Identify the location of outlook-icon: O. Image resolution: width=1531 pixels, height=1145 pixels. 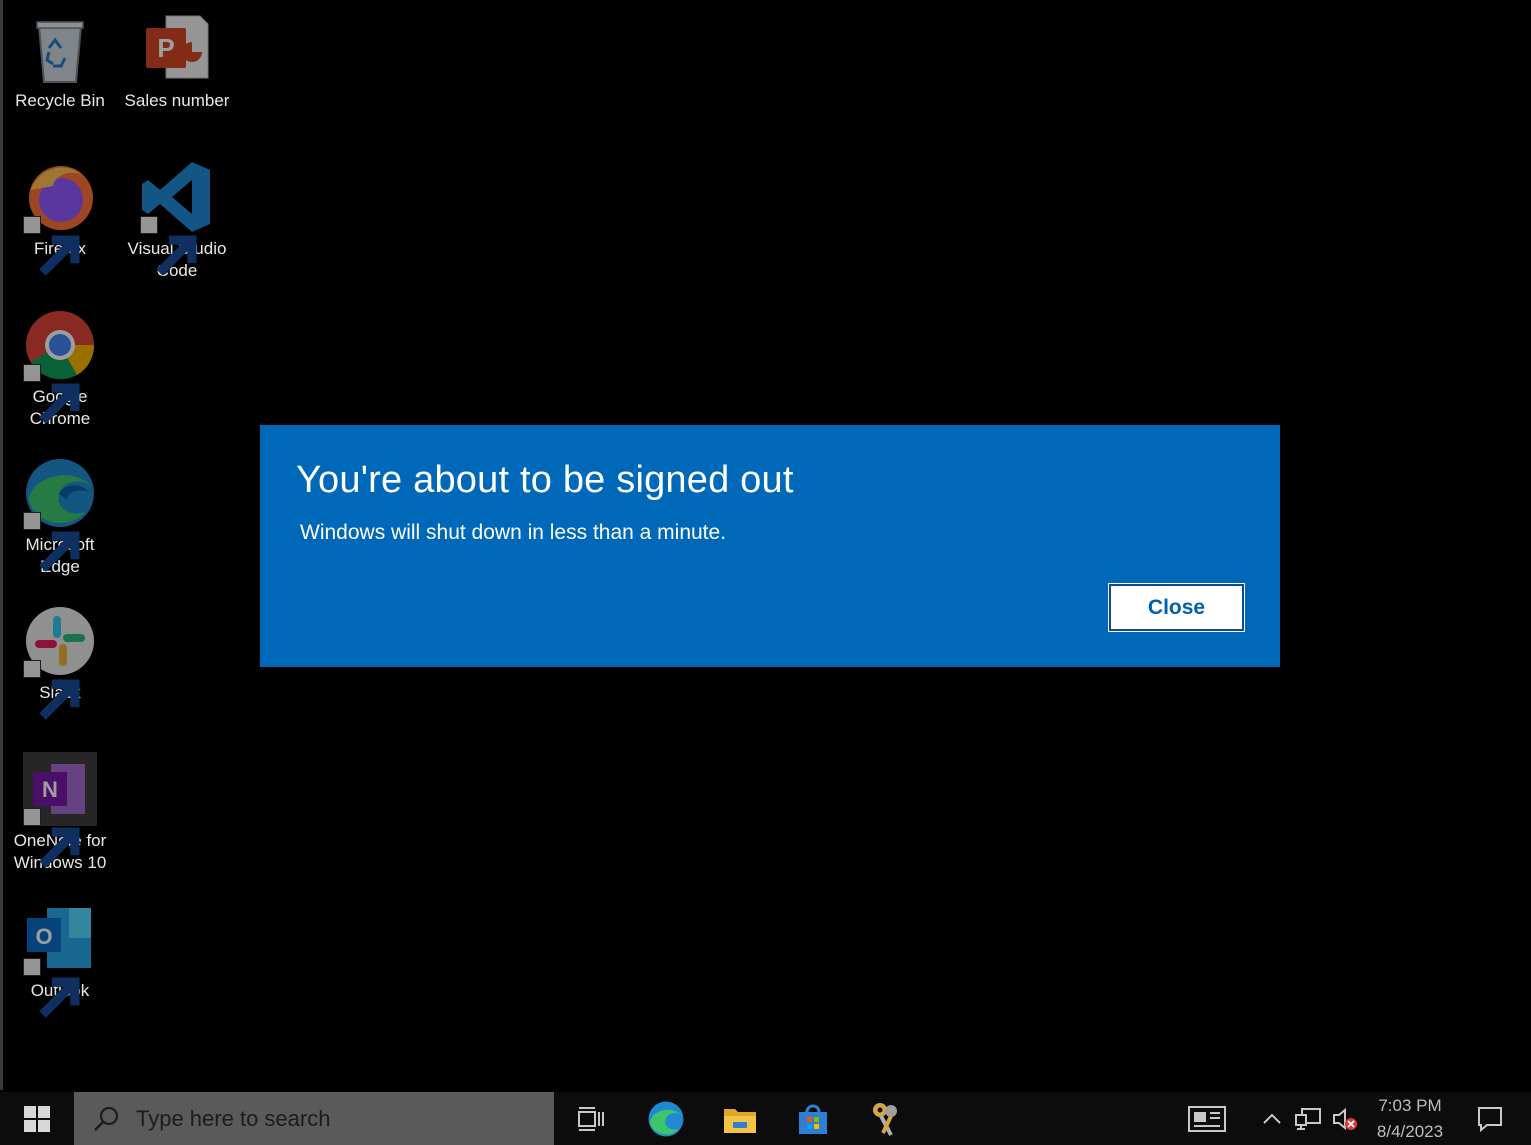
(60, 960).